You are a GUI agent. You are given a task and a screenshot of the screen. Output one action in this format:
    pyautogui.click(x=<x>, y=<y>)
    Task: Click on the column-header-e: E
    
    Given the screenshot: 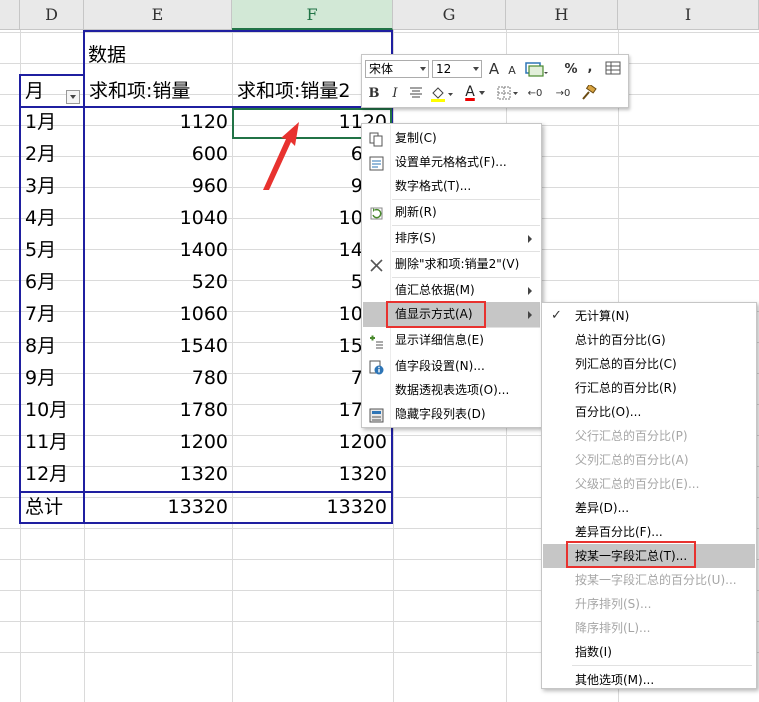 What is the action you would take?
    pyautogui.click(x=158, y=15)
    